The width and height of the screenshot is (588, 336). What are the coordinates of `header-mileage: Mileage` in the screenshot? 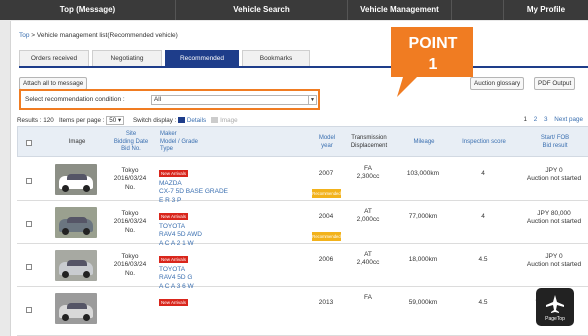 It's located at (424, 142).